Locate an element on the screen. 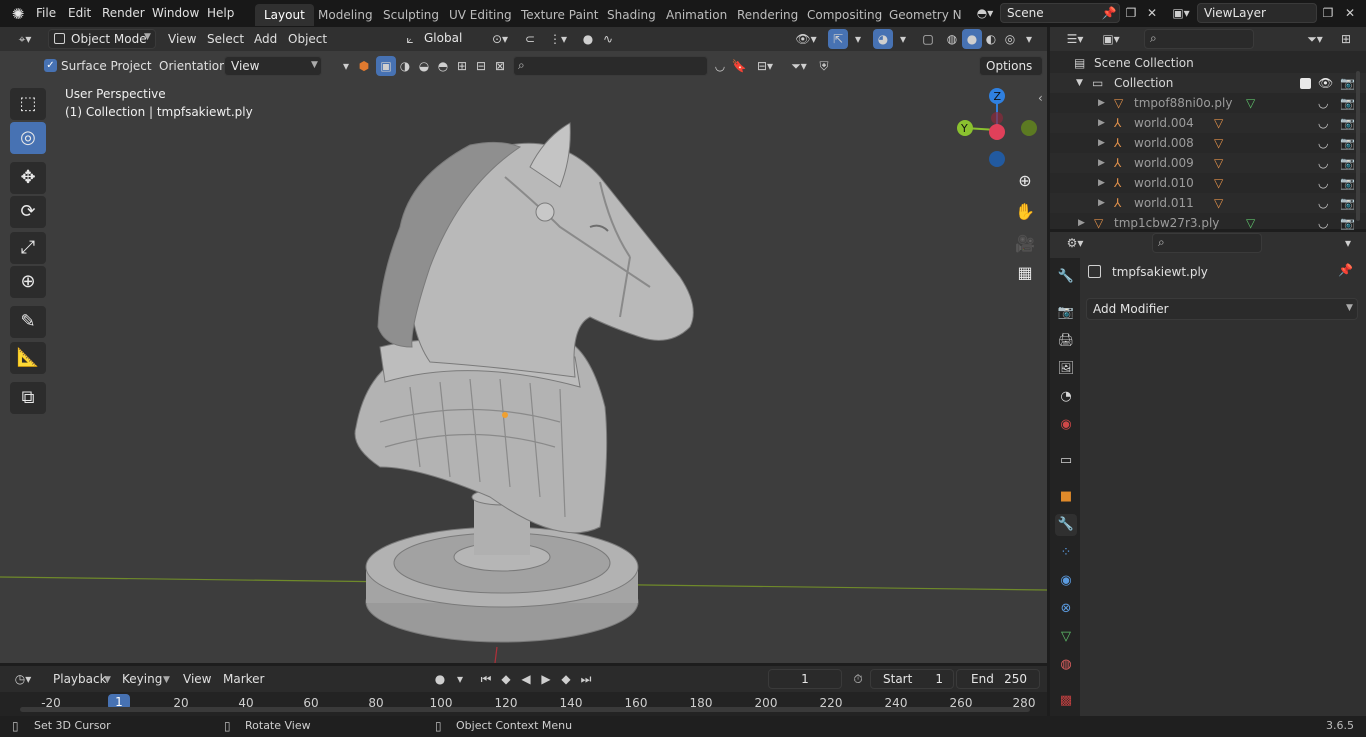 The image size is (1366, 737). editor-type-icon: ⌖▾ is located at coordinates (25, 39).